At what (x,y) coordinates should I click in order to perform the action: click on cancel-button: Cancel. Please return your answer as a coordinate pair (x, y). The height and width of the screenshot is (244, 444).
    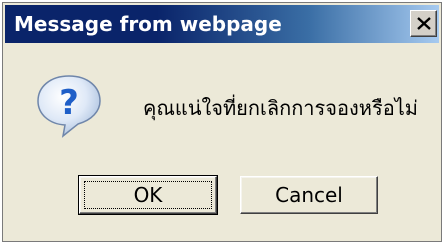
    Looking at the image, I should click on (309, 195).